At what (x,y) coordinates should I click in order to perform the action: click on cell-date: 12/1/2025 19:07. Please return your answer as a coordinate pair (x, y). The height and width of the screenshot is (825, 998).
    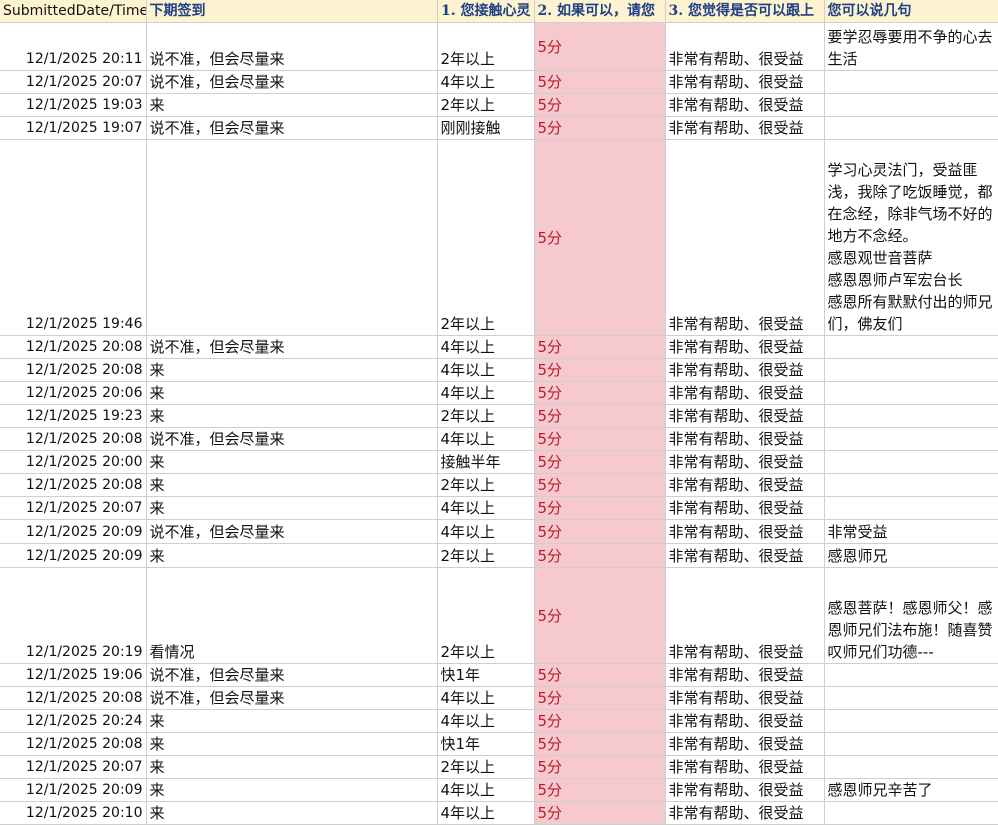
    Looking at the image, I should click on (73, 128).